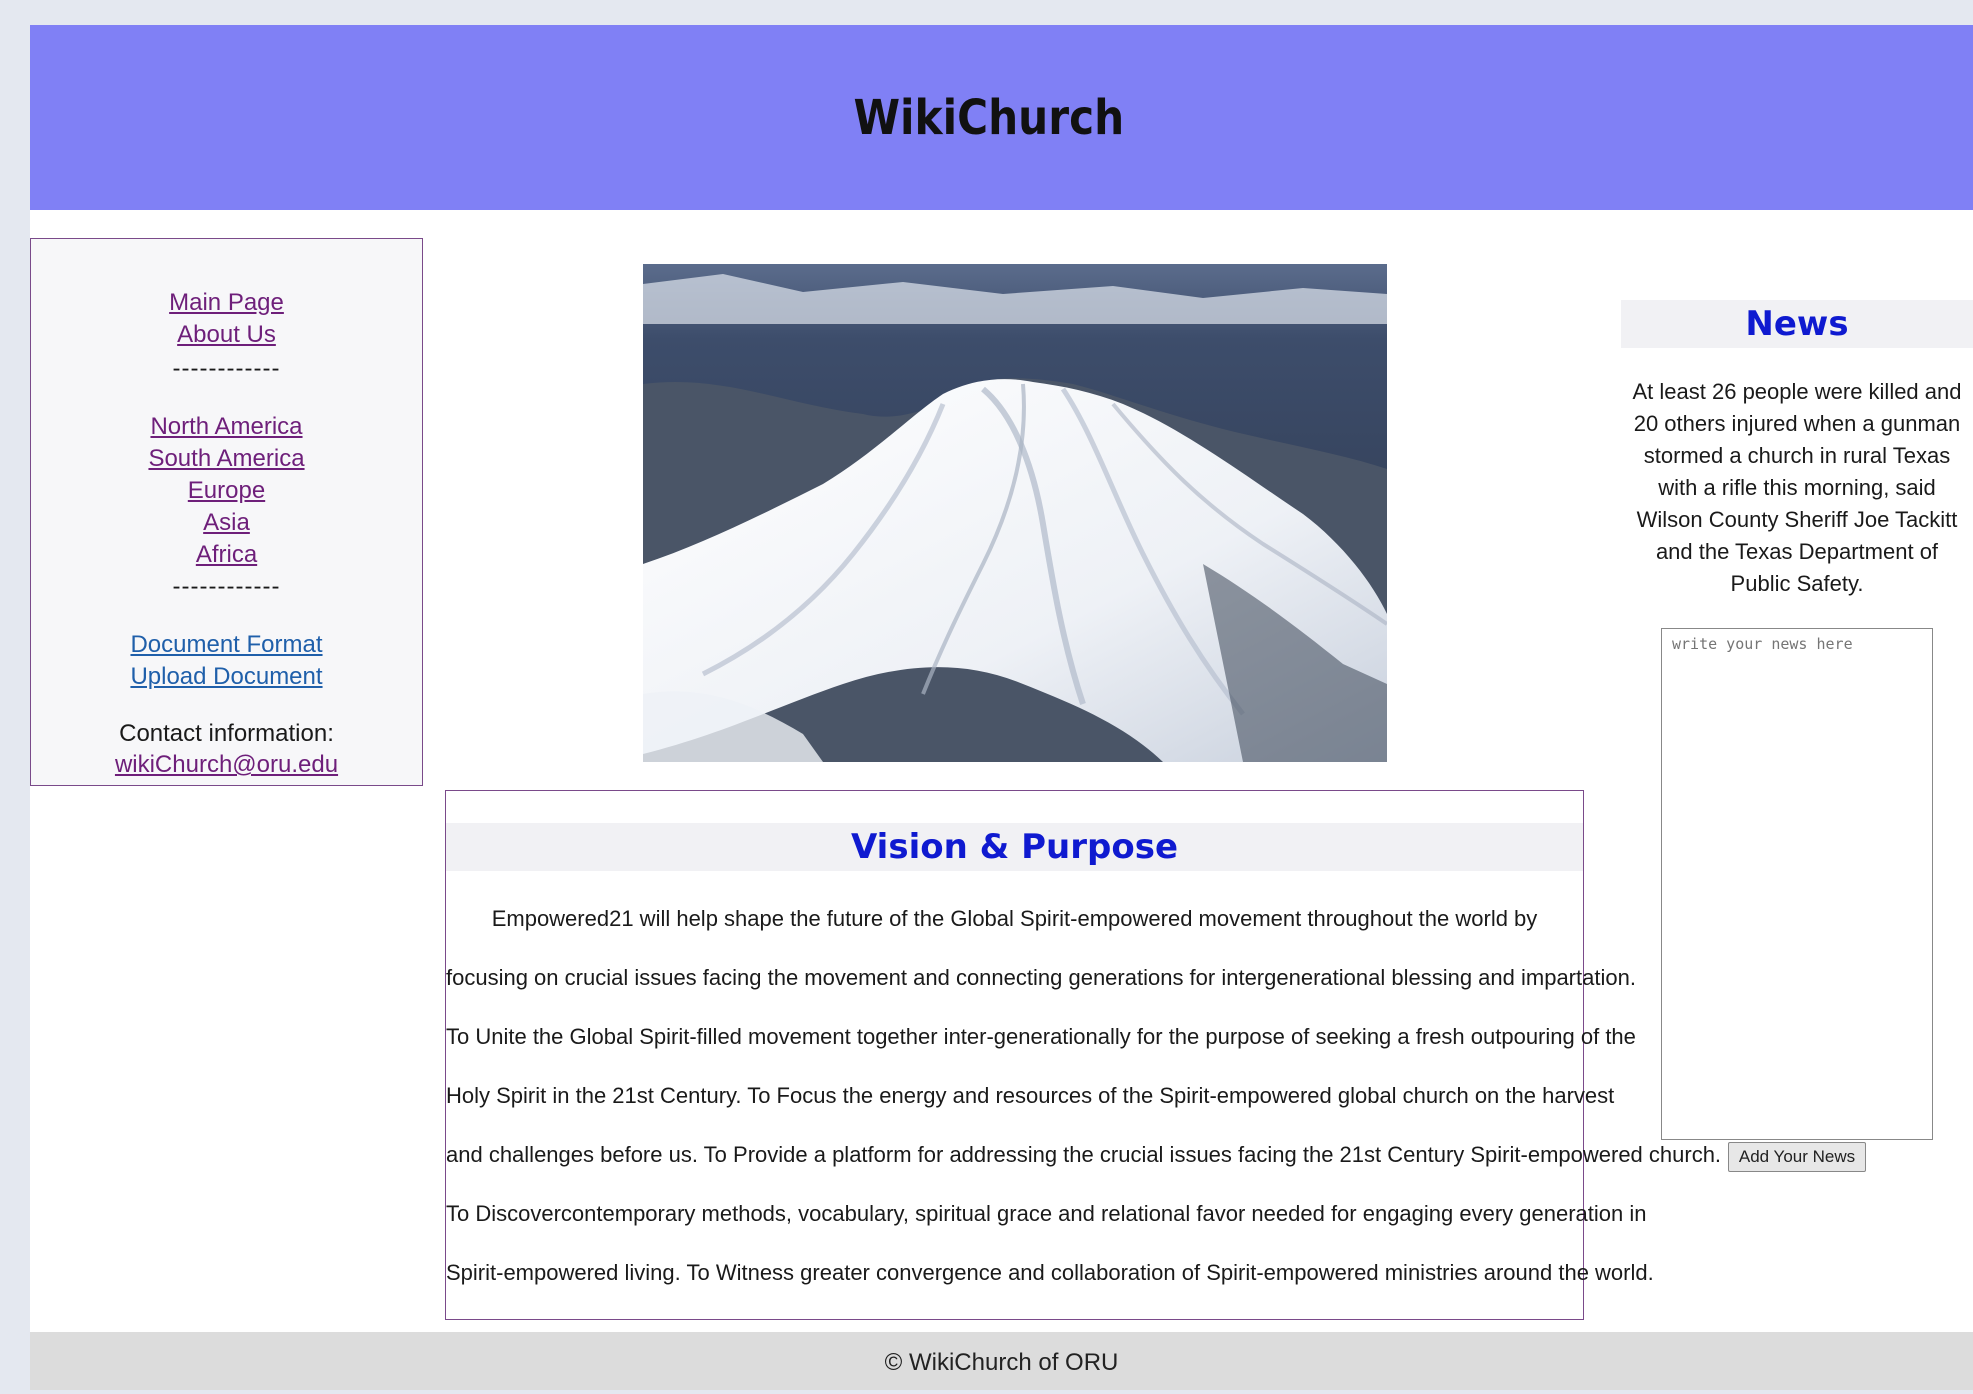 This screenshot has width=1973, height=1394. I want to click on upload-document-link: Upload Document, so click(226, 677).